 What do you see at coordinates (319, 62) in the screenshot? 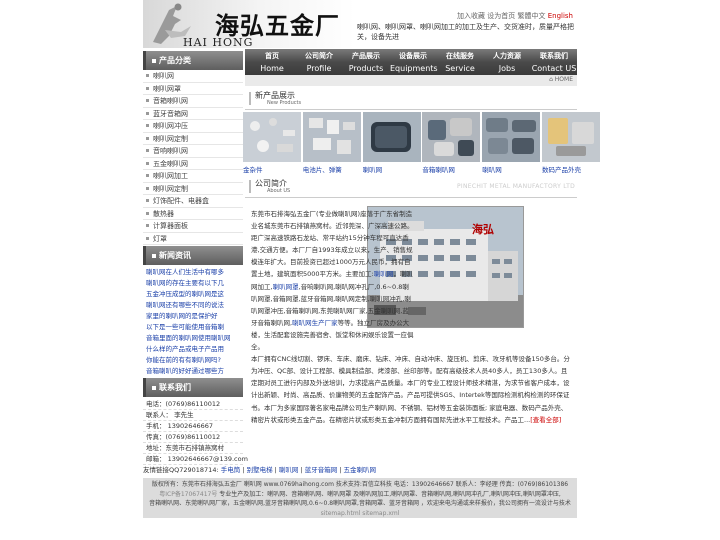
I see `nav-item-profile: 公司简介 Profile` at bounding box center [319, 62].